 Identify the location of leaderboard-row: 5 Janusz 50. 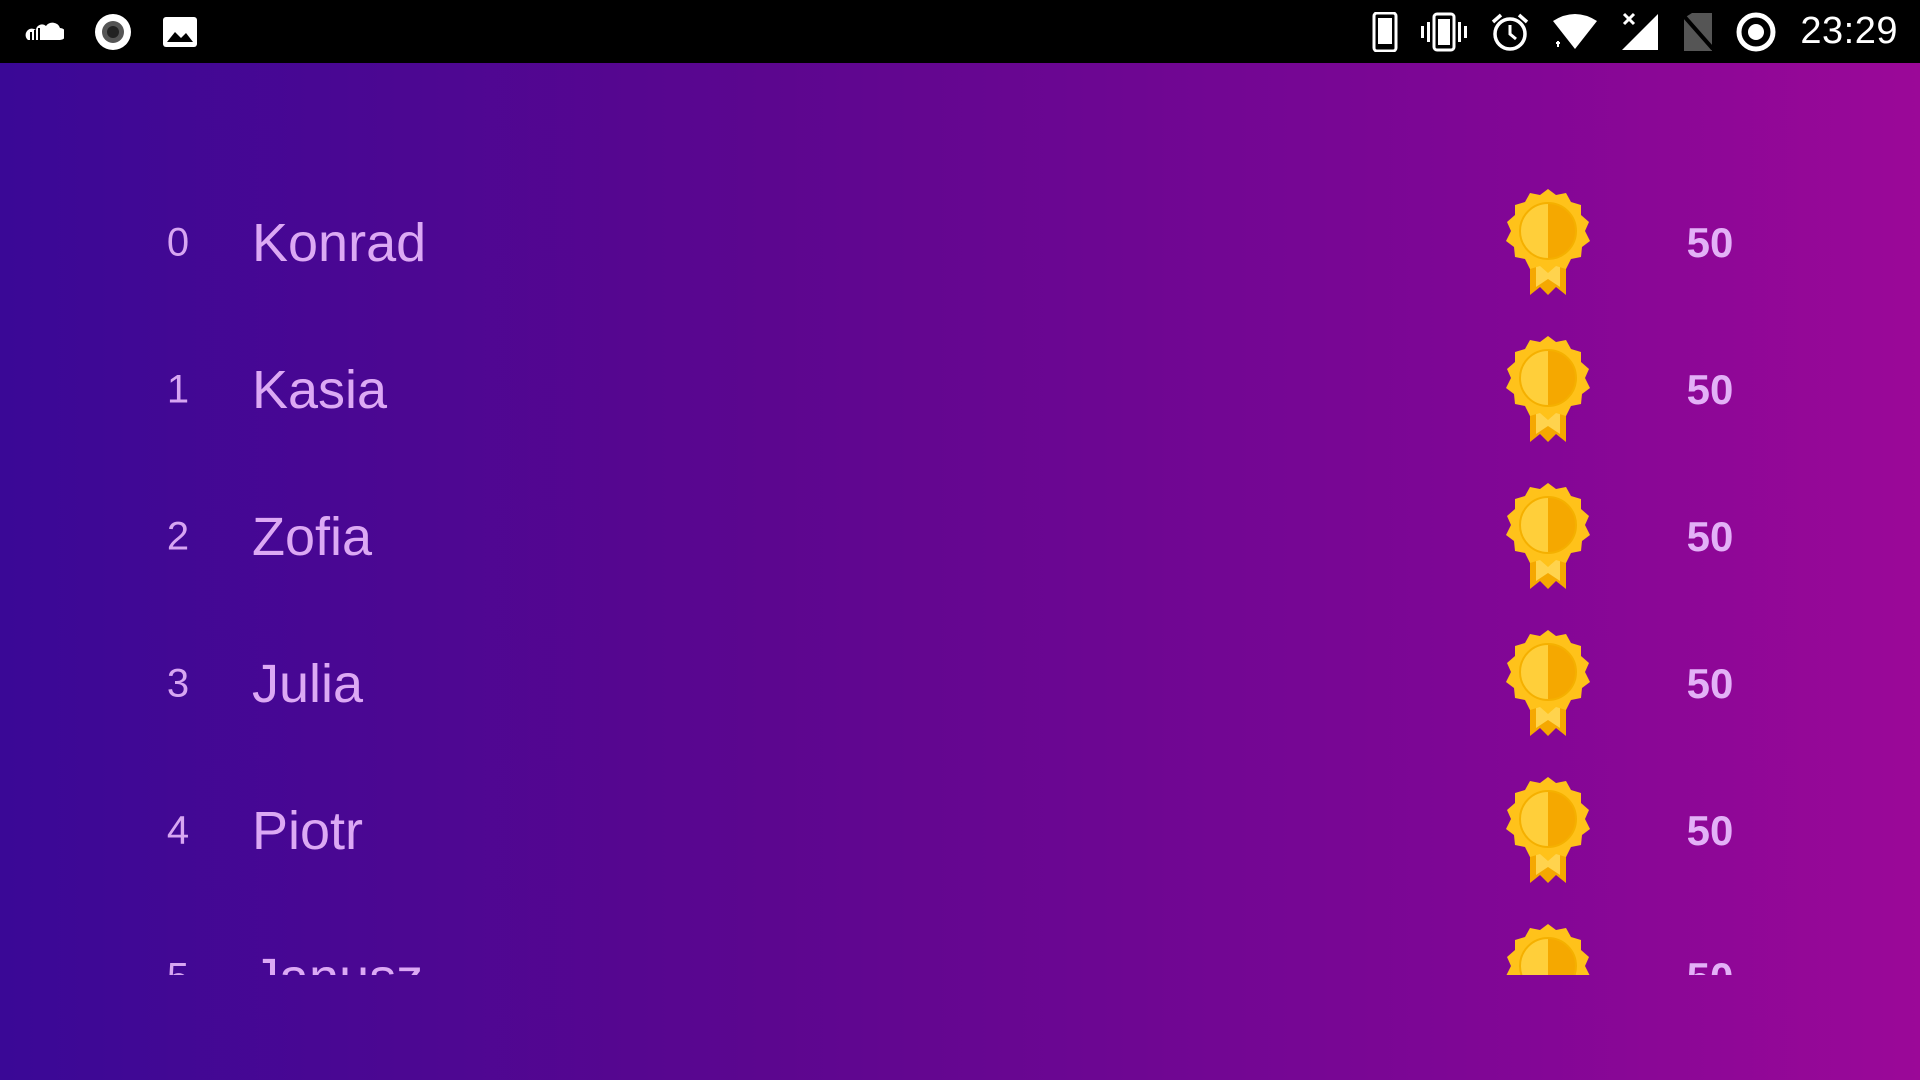
(960, 940).